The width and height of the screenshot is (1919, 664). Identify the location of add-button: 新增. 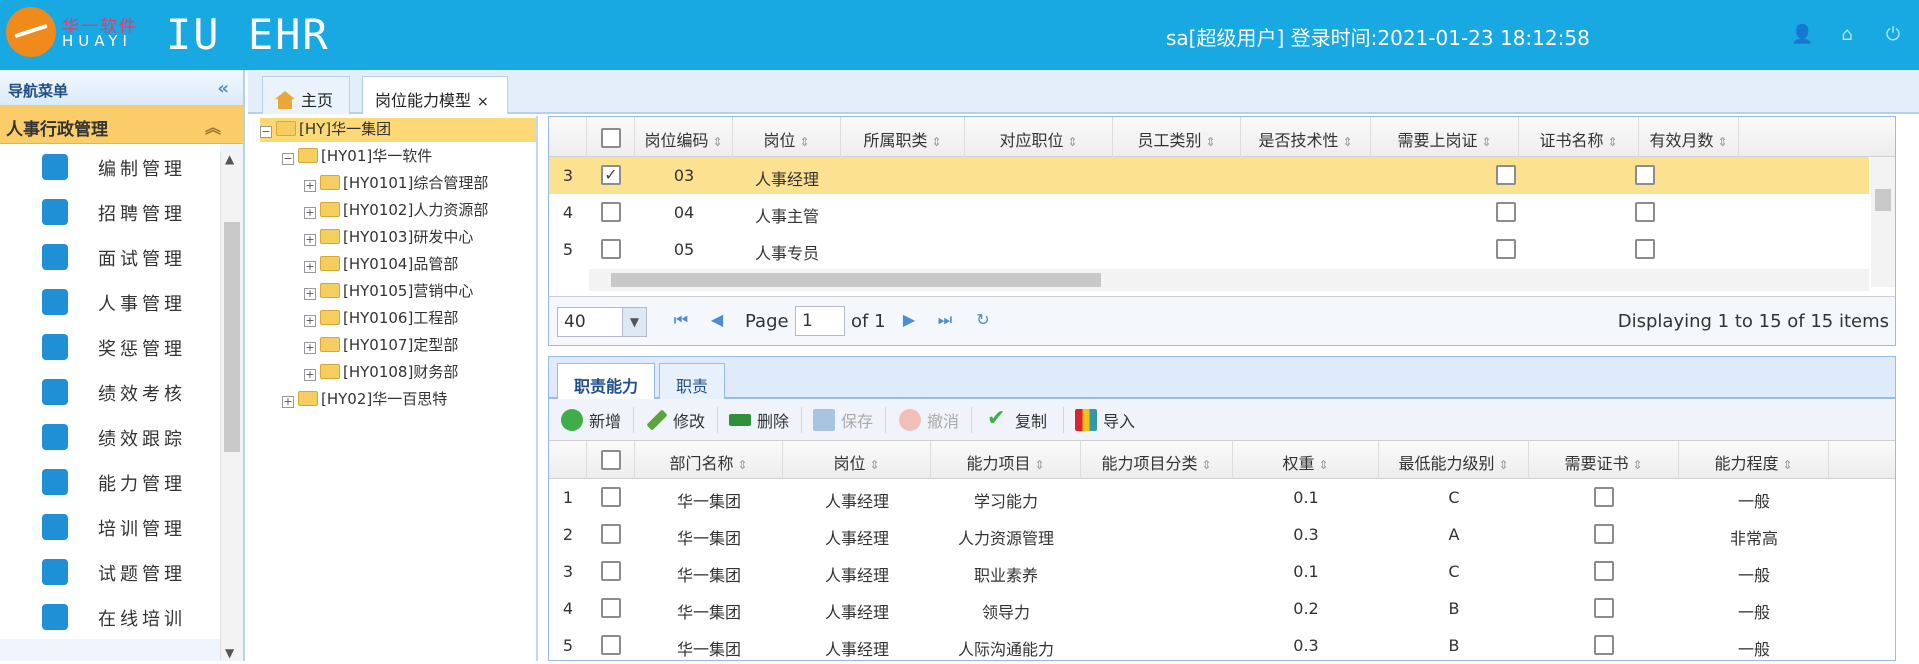
(591, 420).